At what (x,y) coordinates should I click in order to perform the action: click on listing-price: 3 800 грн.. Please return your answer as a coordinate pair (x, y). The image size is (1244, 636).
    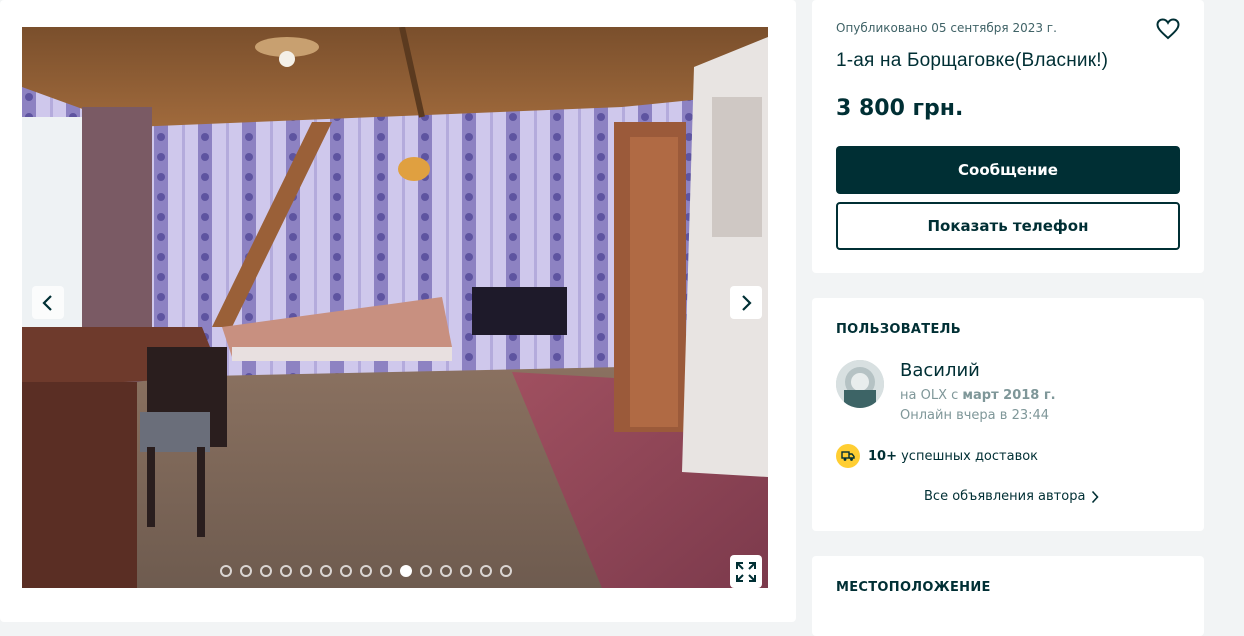
    Looking at the image, I should click on (900, 108).